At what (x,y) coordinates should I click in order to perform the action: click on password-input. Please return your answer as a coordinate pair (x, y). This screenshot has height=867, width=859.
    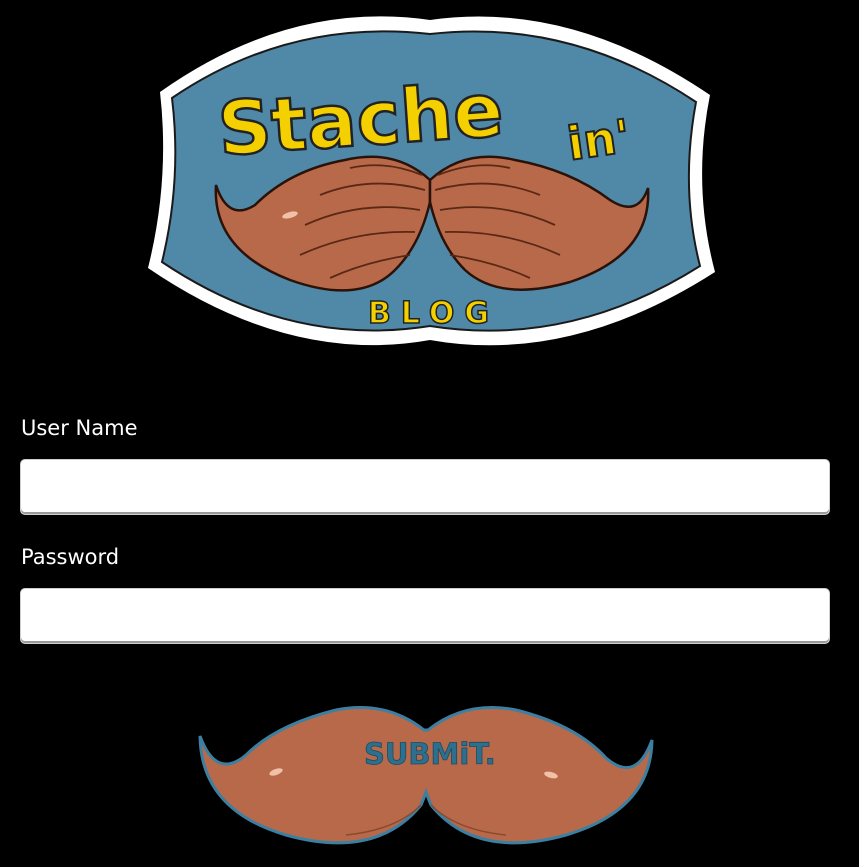
    Looking at the image, I should click on (425, 616).